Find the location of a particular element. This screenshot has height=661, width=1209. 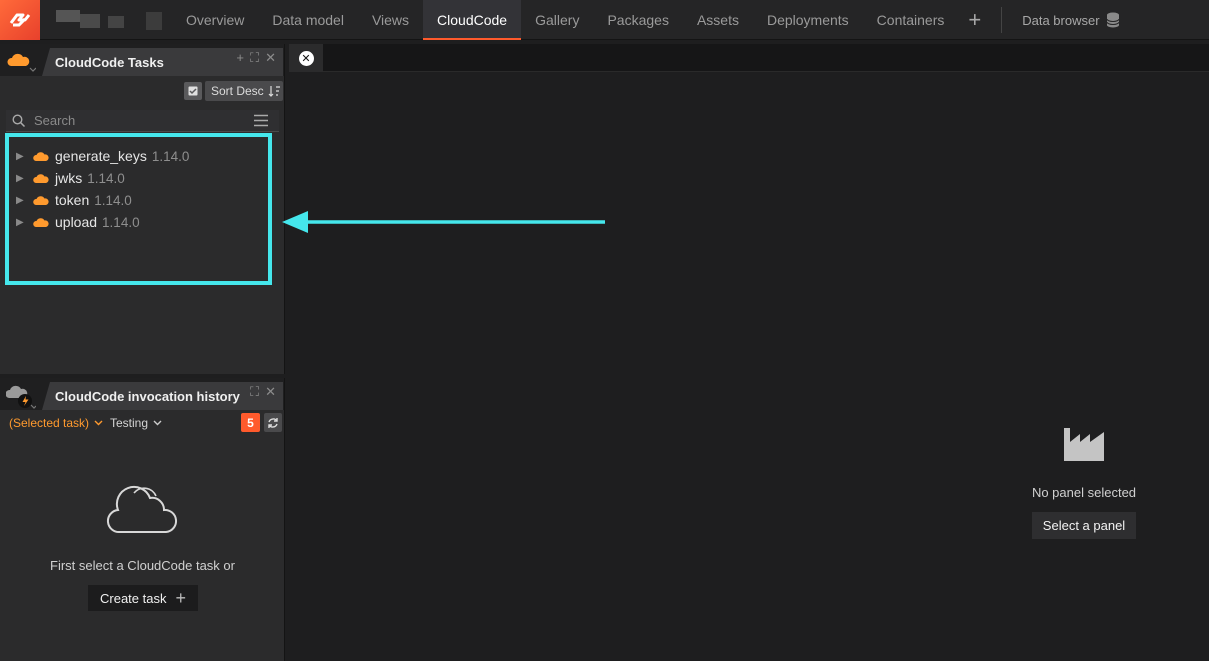

tab-containers: Containers is located at coordinates (911, 20).